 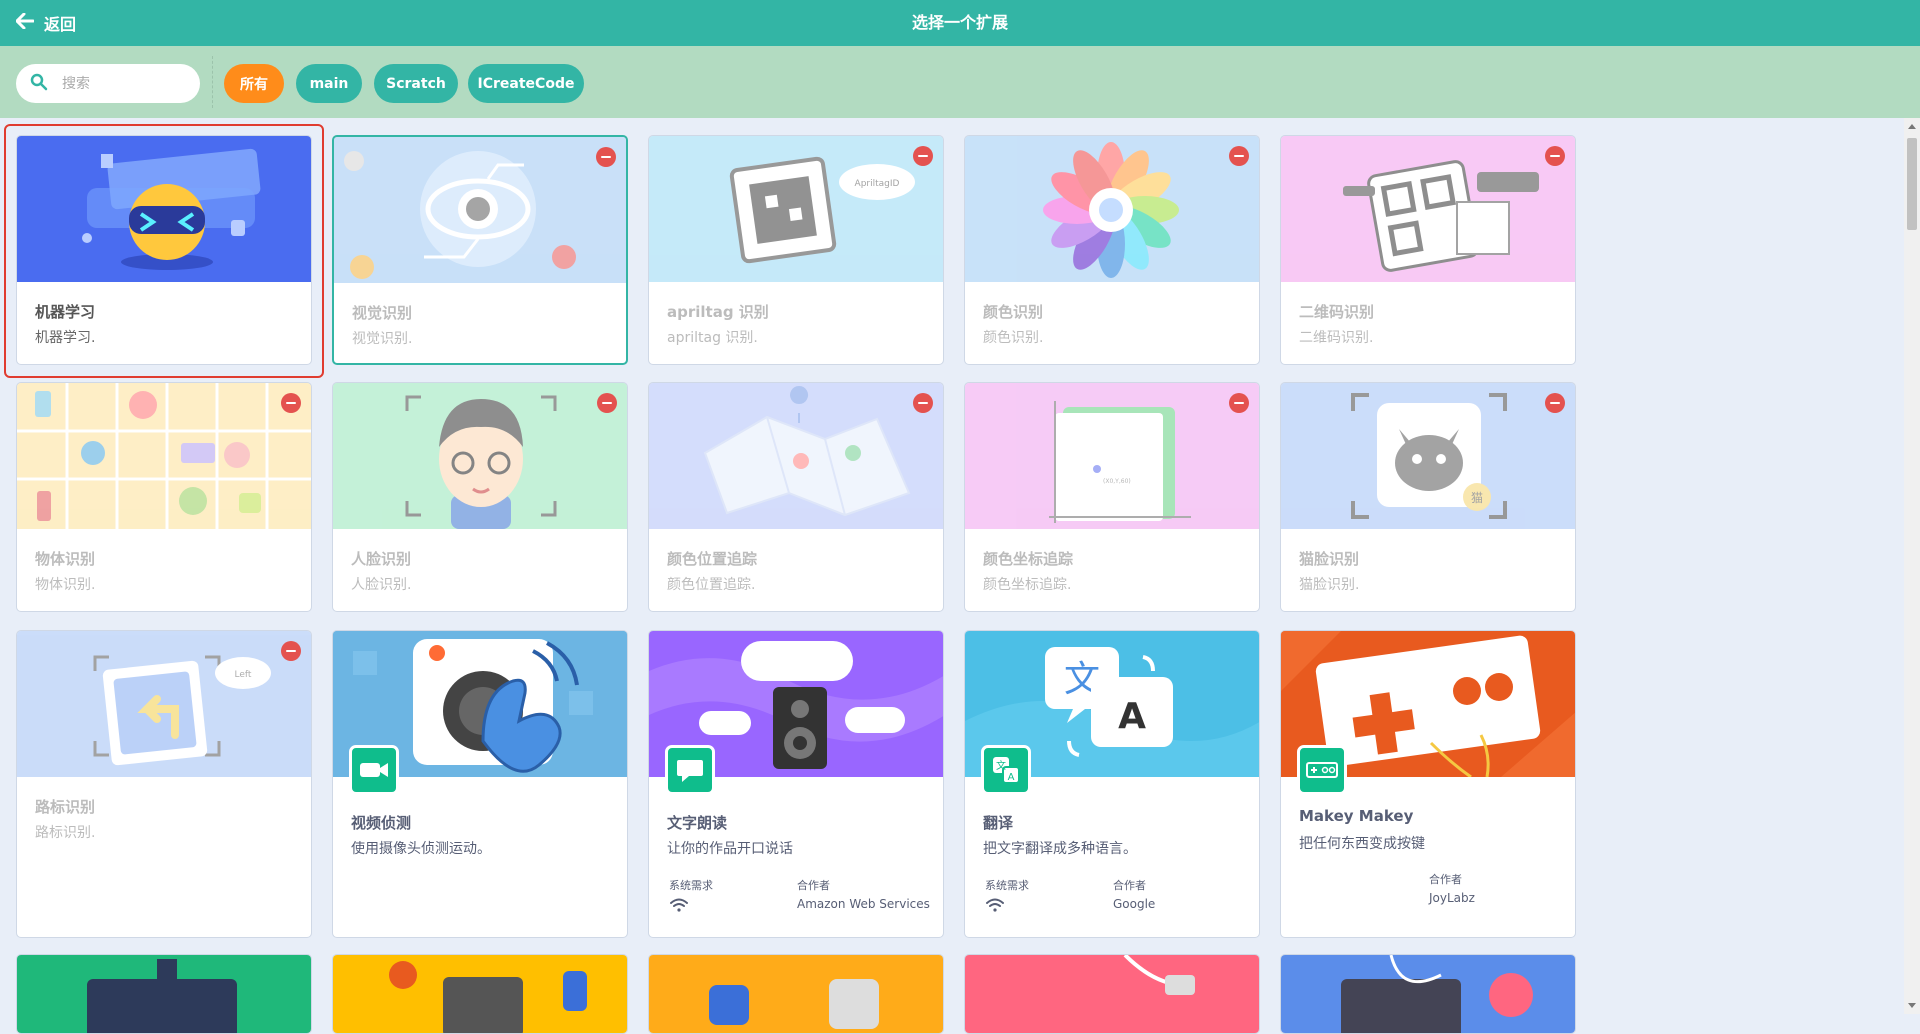 I want to click on card-title: apriltag 识别, so click(x=718, y=312).